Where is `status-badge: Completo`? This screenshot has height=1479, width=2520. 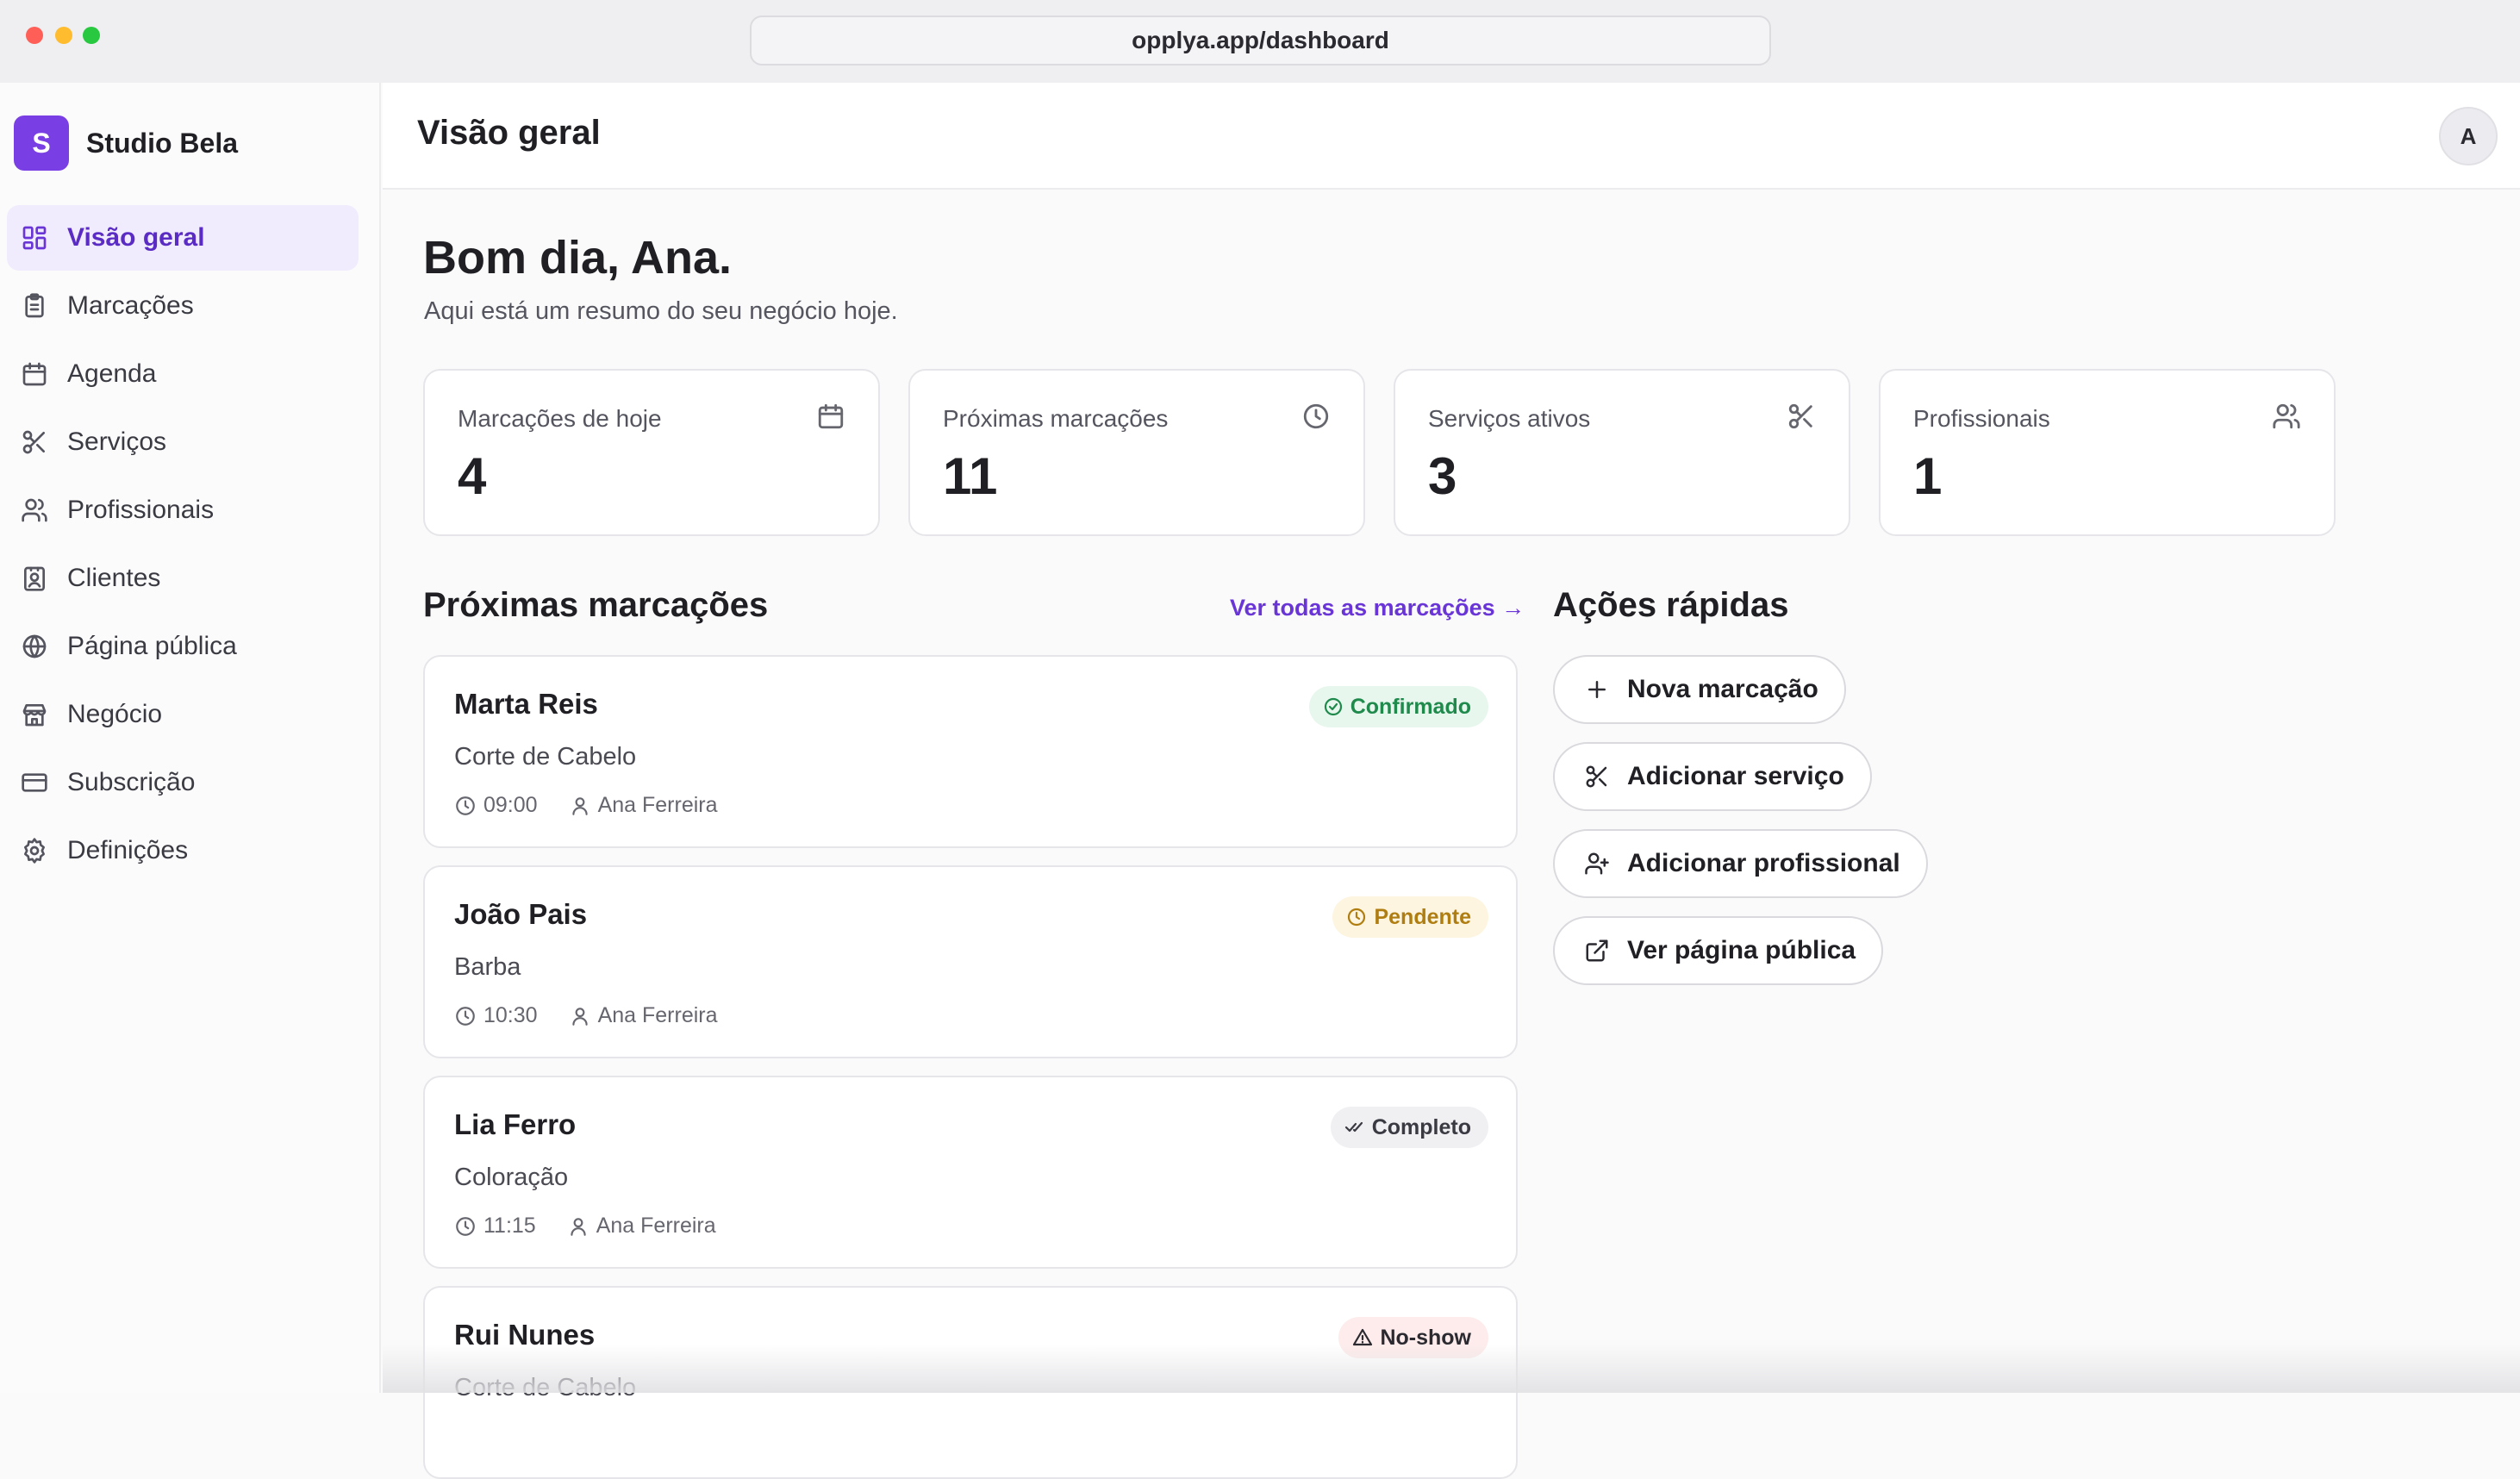
status-badge: Completo is located at coordinates (1409, 1127).